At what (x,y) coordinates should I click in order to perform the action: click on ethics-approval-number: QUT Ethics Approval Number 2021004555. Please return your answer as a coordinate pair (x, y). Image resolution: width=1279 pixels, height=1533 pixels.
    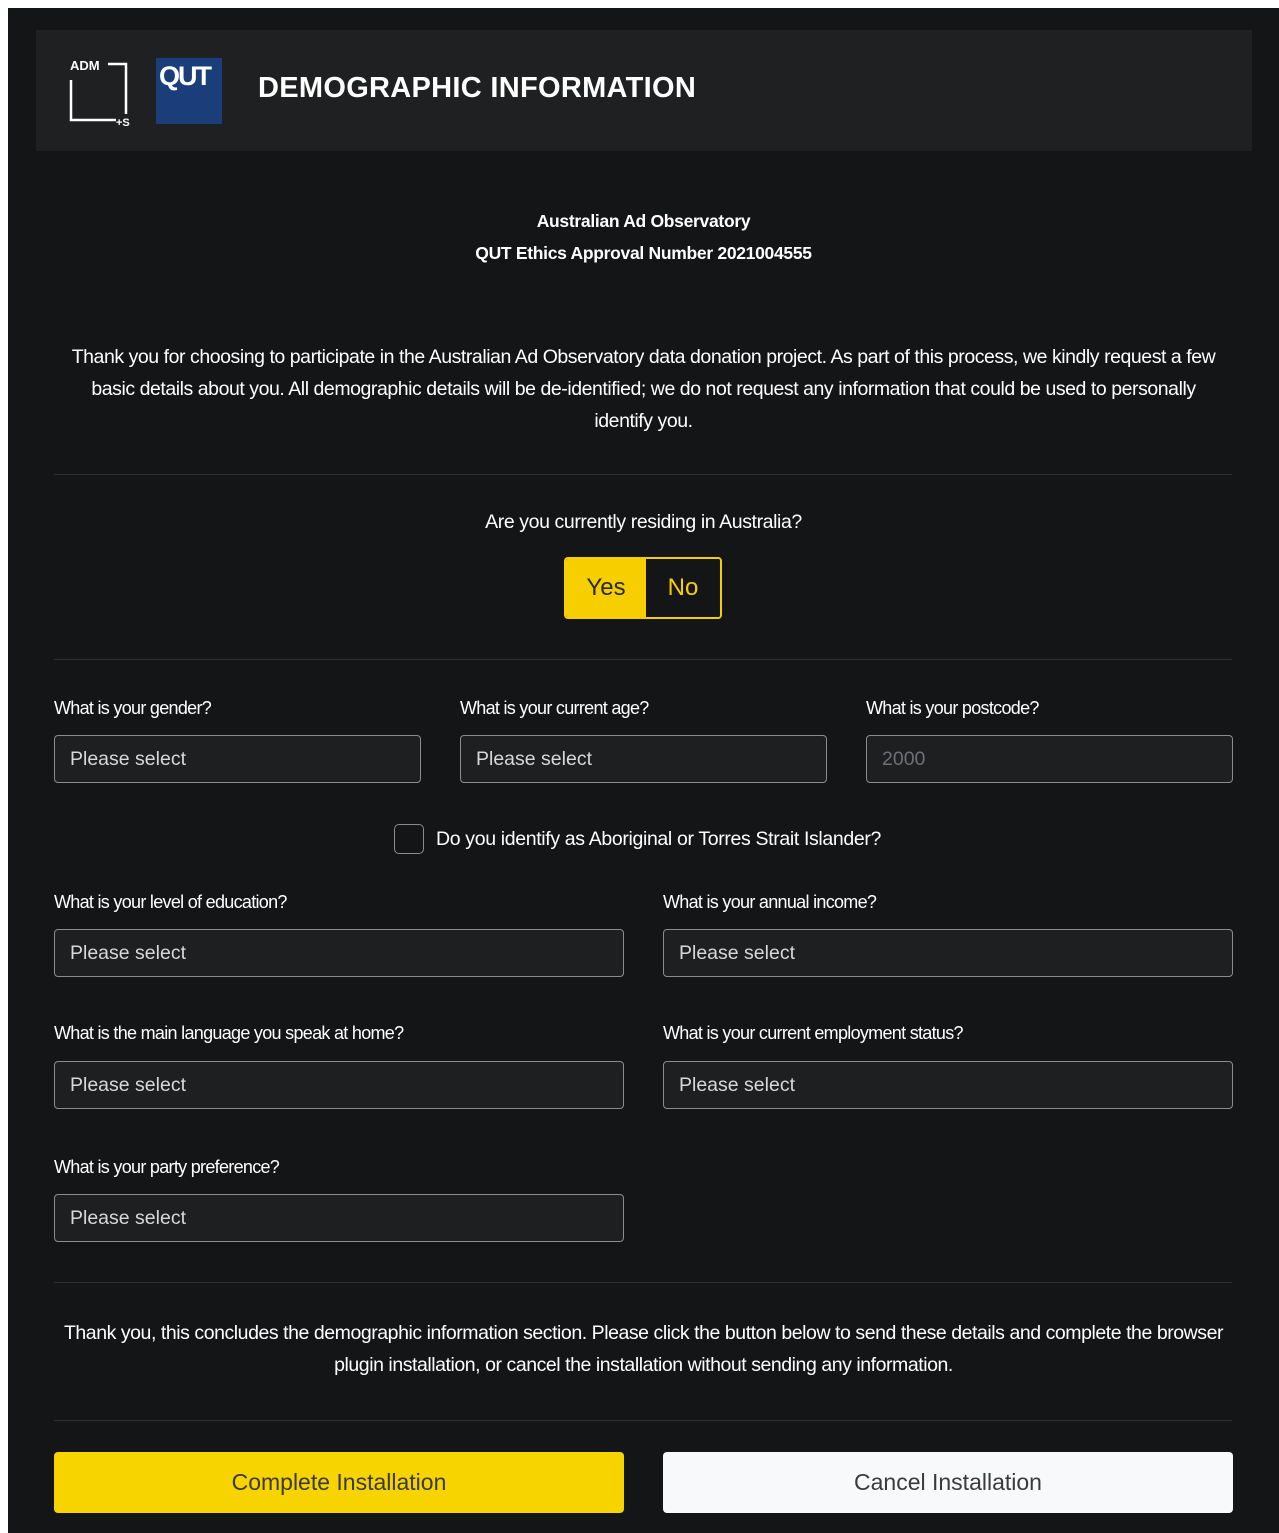
    Looking at the image, I should click on (643, 253).